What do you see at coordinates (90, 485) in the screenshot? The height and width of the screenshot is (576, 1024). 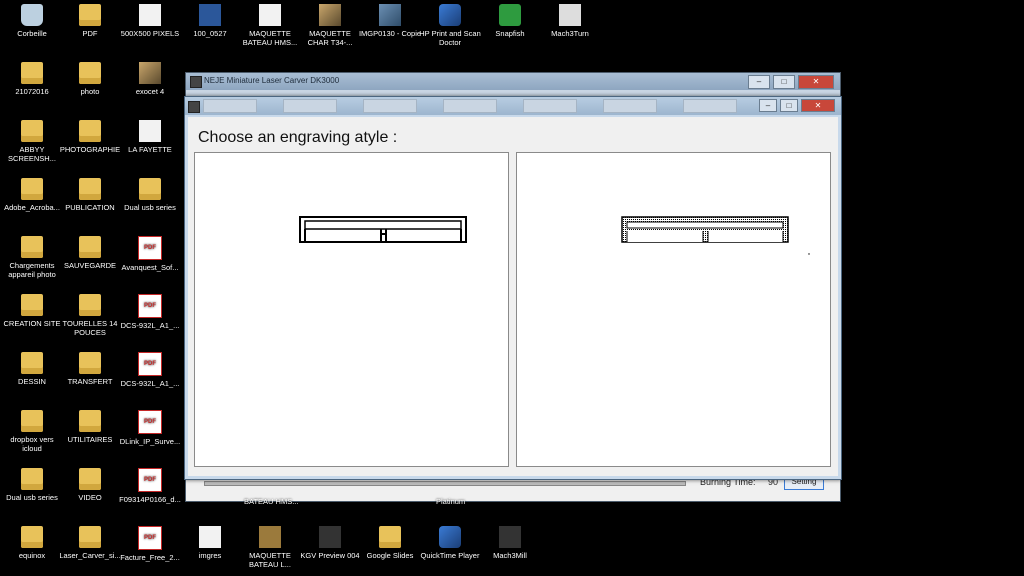 I see `desktop-icon: VIDEO` at bounding box center [90, 485].